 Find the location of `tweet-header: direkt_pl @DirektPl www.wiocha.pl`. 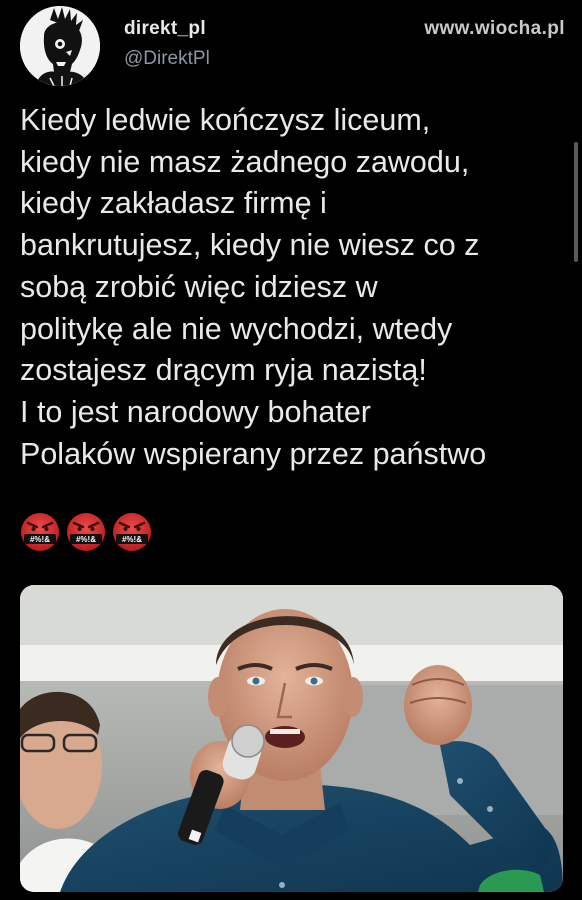

tweet-header: direkt_pl @DirektPl www.wiocha.pl is located at coordinates (295, 51).